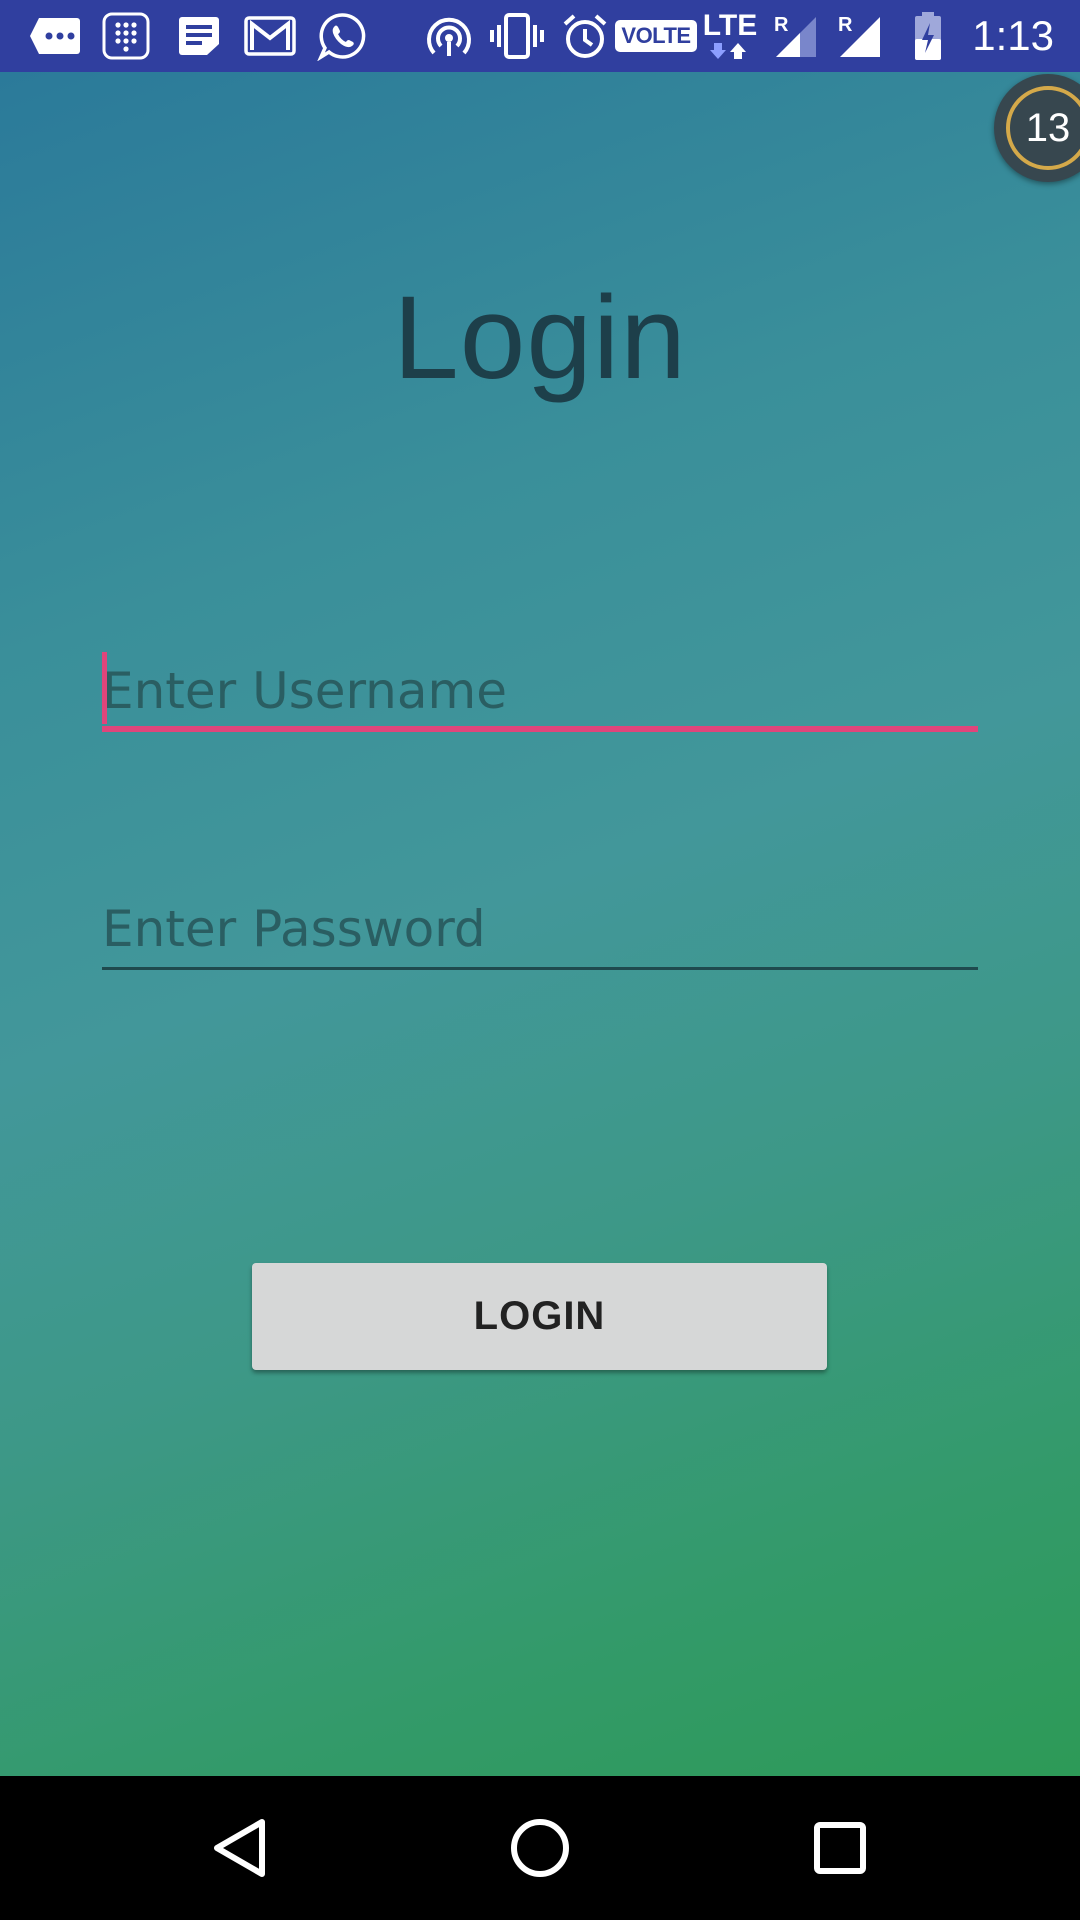 The width and height of the screenshot is (1080, 1920). What do you see at coordinates (104, 688) in the screenshot?
I see `text-cursor` at bounding box center [104, 688].